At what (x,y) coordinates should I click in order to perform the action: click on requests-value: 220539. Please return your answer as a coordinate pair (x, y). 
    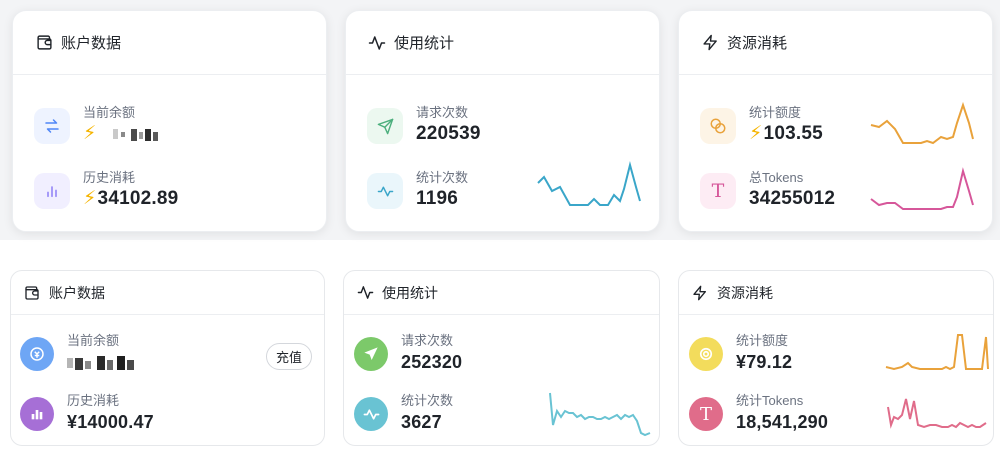
    Looking at the image, I should click on (448, 133).